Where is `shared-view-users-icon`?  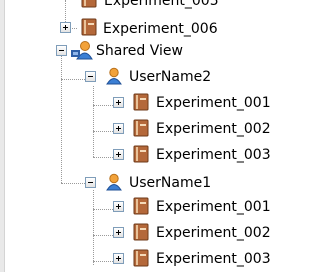
shared-view-users-icon is located at coordinates (82, 50).